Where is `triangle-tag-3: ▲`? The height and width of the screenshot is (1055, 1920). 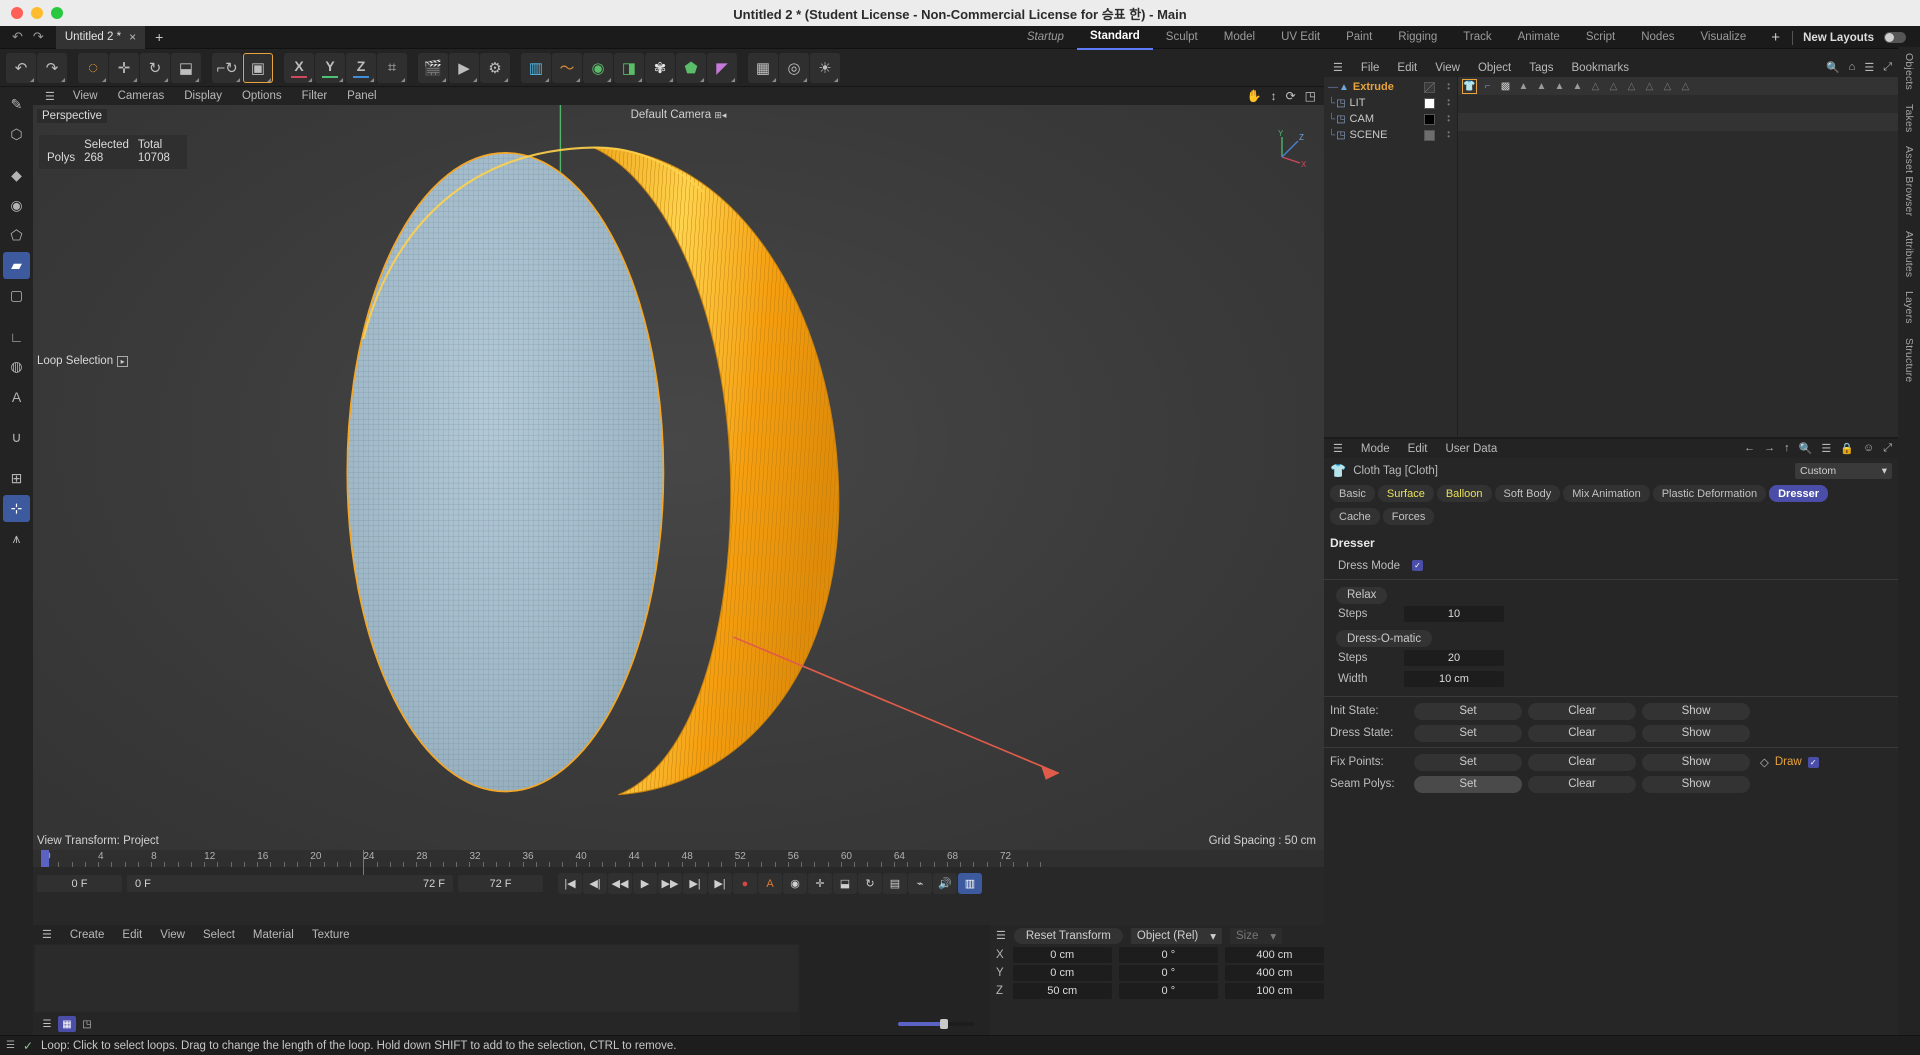
triangle-tag-3: ▲ is located at coordinates (1559, 86).